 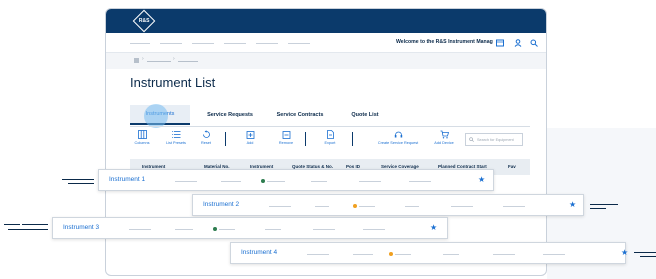 What do you see at coordinates (230, 115) in the screenshot?
I see `tab-service-requests: Service Requests` at bounding box center [230, 115].